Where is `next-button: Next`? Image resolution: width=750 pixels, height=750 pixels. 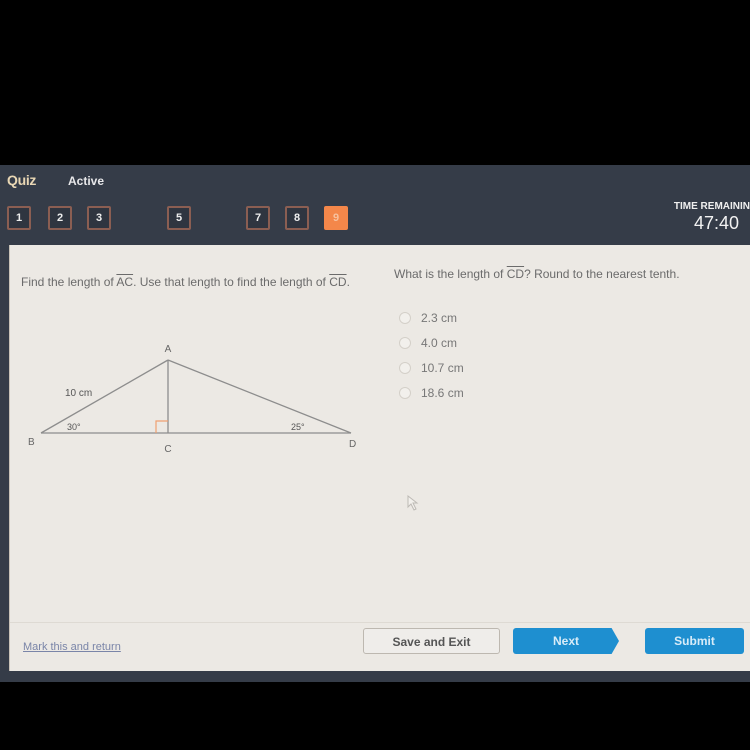 next-button: Next is located at coordinates (566, 641).